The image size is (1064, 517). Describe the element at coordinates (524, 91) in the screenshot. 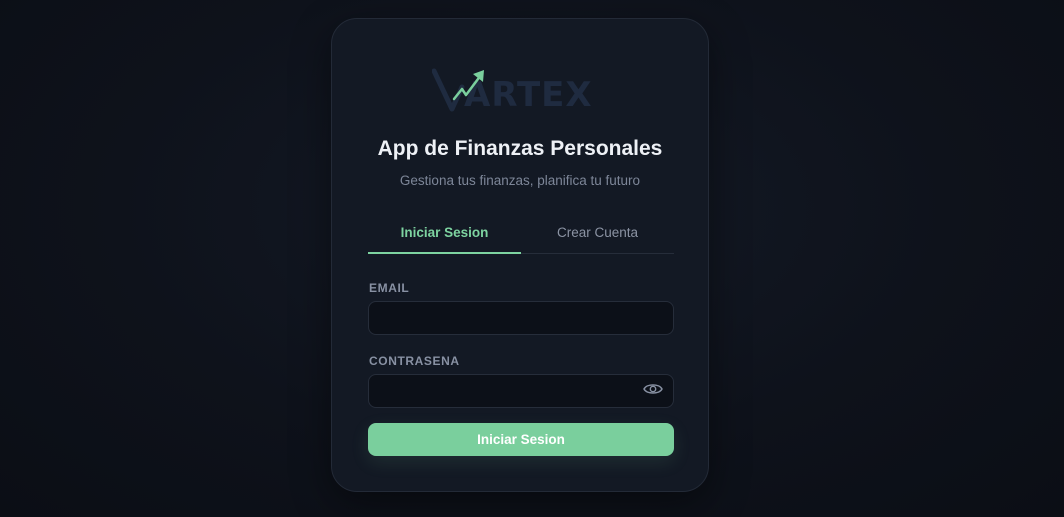

I see `brand-logo: ARTEX` at that location.